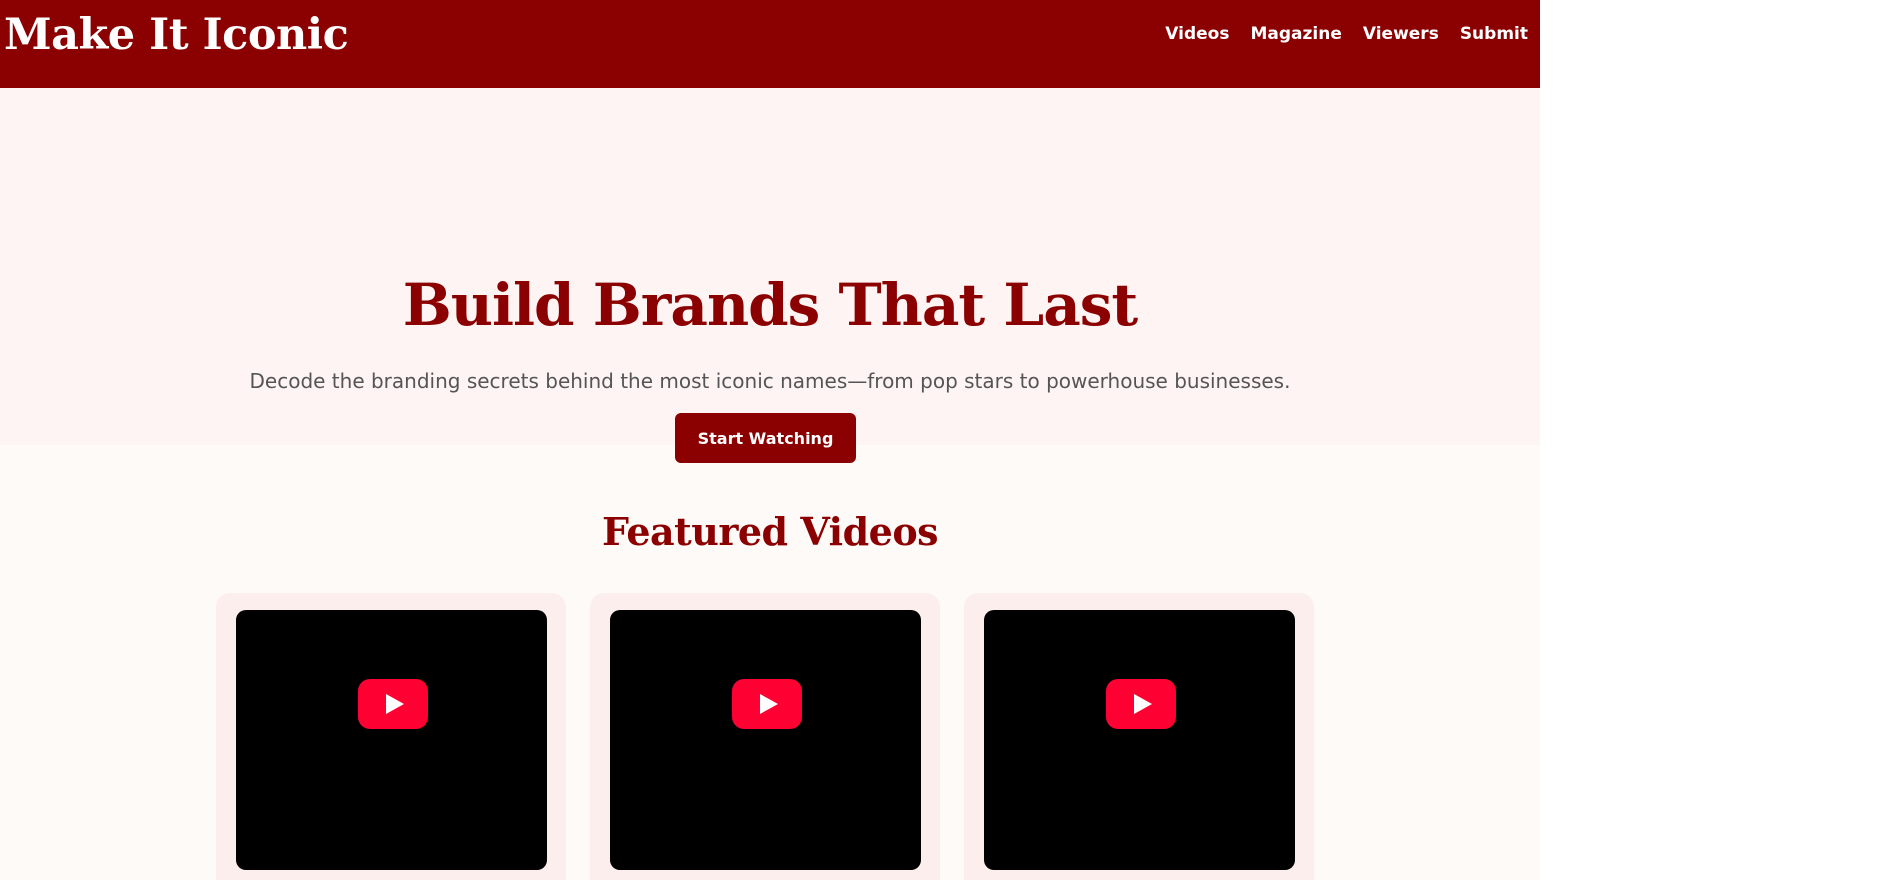 The width and height of the screenshot is (1893, 880). I want to click on nav-link-magazine: Magazine, so click(1295, 34).